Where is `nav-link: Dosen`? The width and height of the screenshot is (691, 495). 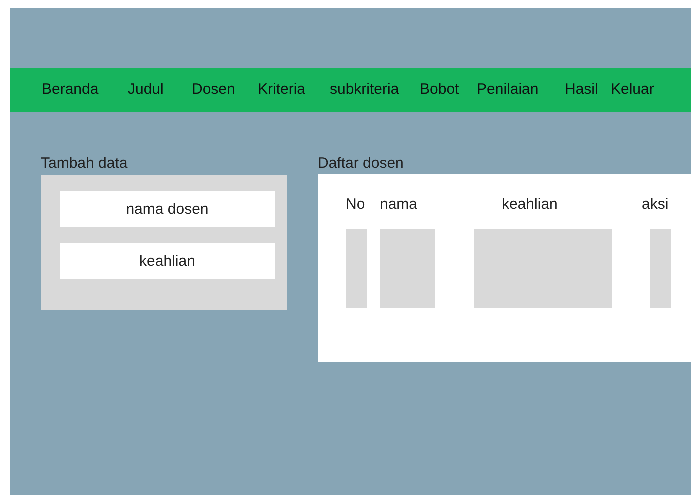
nav-link: Dosen is located at coordinates (214, 90).